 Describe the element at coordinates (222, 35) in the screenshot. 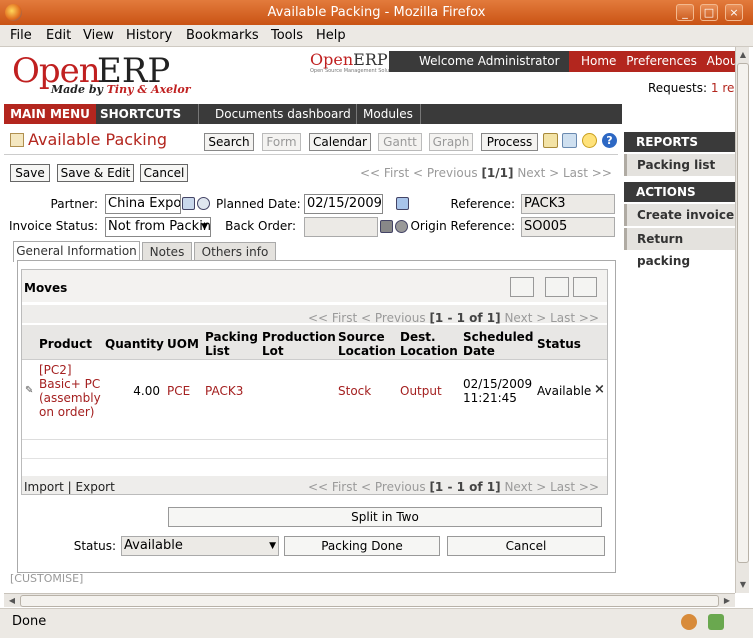

I see `menu-bookmarks: Bookmarks` at that location.